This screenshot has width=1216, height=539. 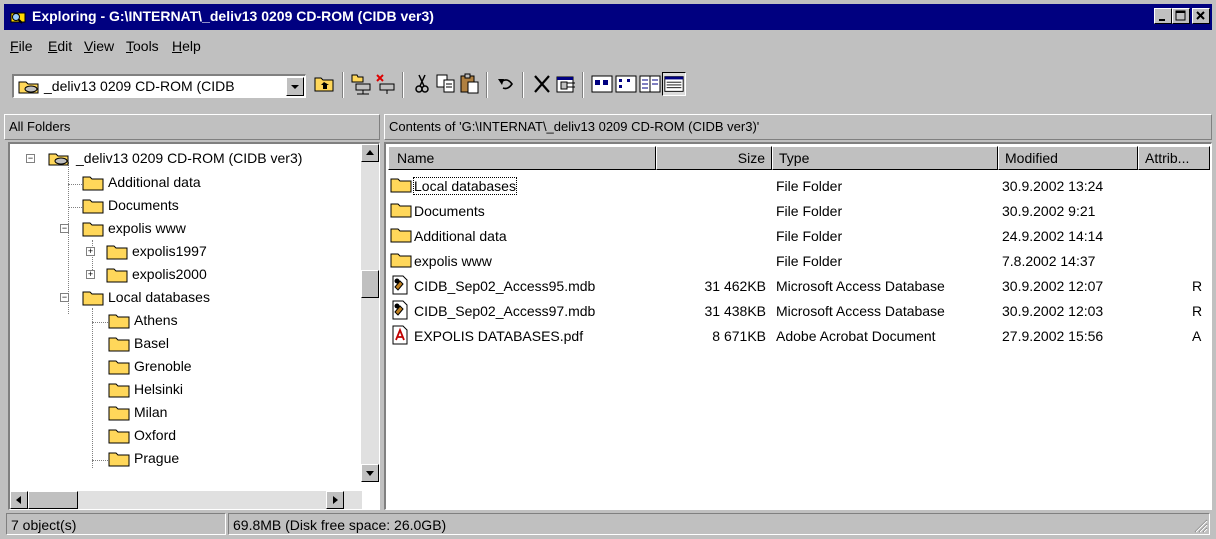 What do you see at coordinates (1181, 16) in the screenshot?
I see `maximize-button` at bounding box center [1181, 16].